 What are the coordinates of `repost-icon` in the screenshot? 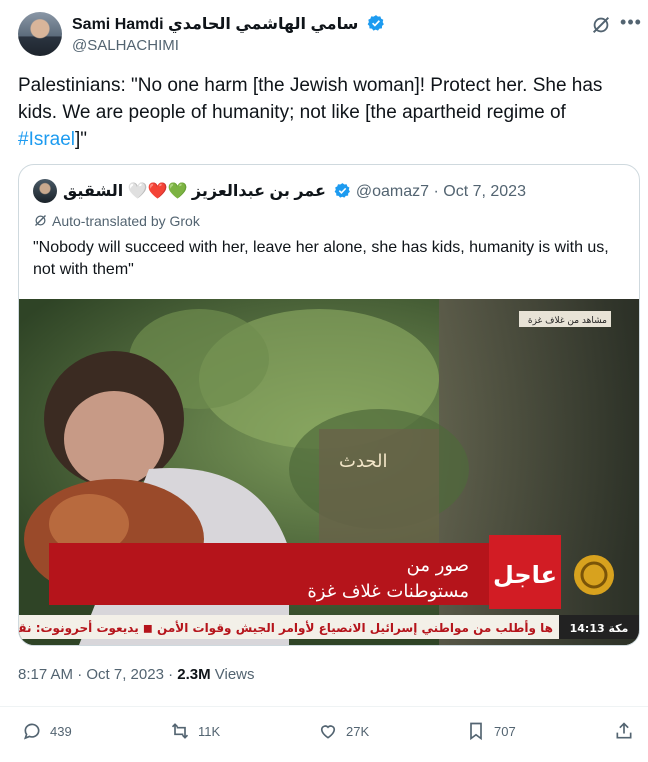 It's located at (180, 731).